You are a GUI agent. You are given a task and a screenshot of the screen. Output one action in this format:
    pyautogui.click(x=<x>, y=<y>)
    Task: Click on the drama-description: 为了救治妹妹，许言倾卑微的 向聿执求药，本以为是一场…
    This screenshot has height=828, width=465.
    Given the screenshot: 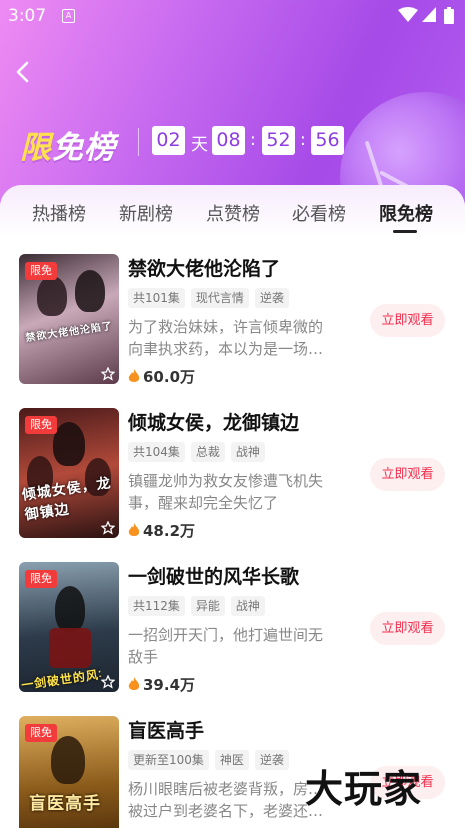 What is the action you would take?
    pyautogui.click(x=233, y=338)
    